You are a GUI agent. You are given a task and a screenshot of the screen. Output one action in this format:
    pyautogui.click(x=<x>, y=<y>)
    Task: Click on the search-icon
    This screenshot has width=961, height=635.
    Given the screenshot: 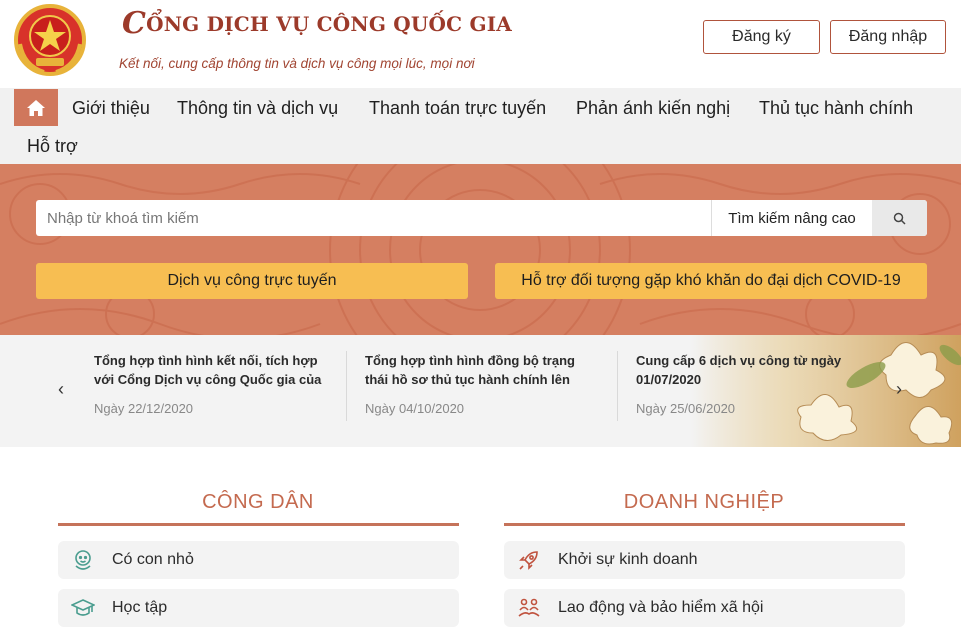 What is the action you would take?
    pyautogui.click(x=899, y=218)
    